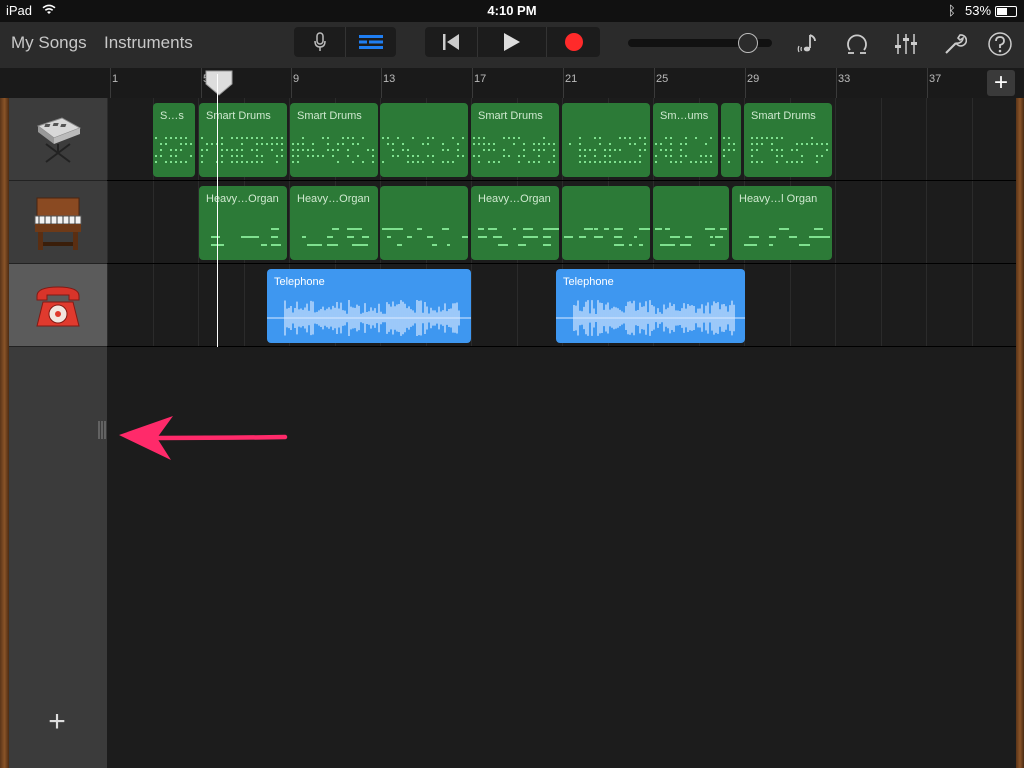 The image size is (1024, 768). What do you see at coordinates (451, 42) in the screenshot?
I see `go-to-start-button` at bounding box center [451, 42].